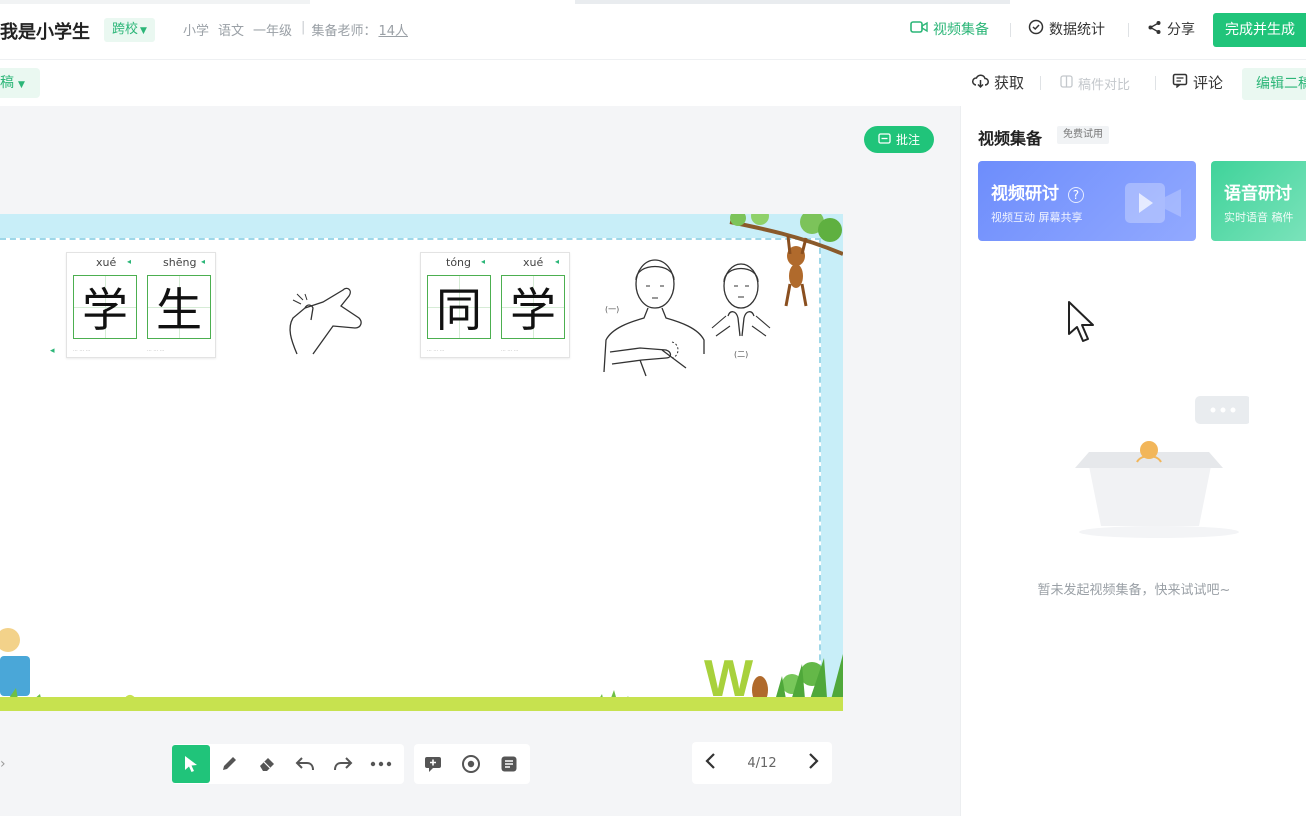  What do you see at coordinates (961, 30) in the screenshot?
I see `video-prep-label: 视频集备` at bounding box center [961, 30].